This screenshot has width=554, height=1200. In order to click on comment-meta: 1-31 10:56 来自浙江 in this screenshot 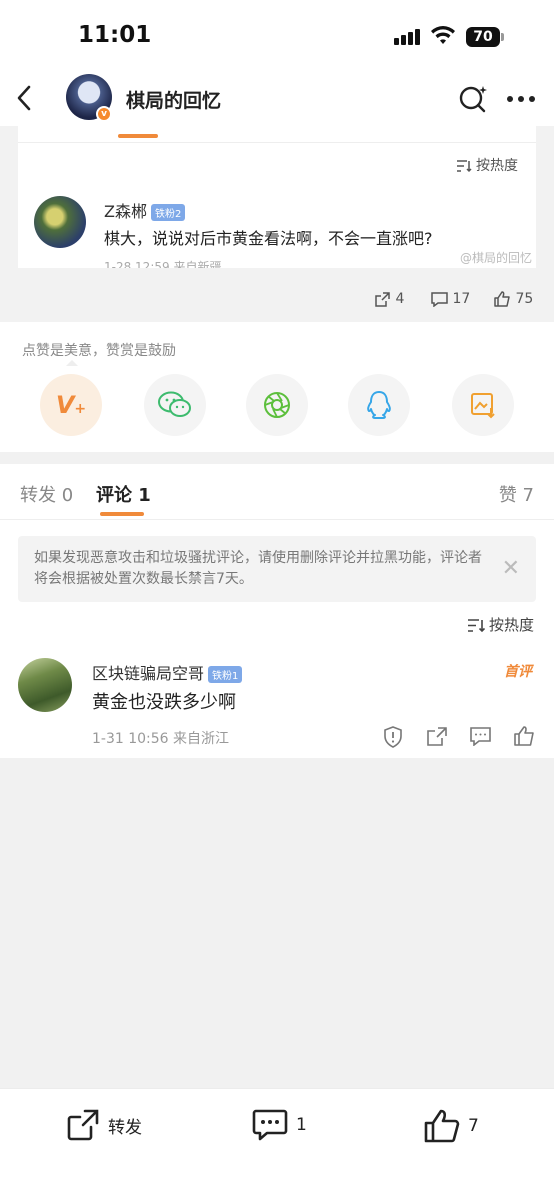, I will do `click(161, 739)`.